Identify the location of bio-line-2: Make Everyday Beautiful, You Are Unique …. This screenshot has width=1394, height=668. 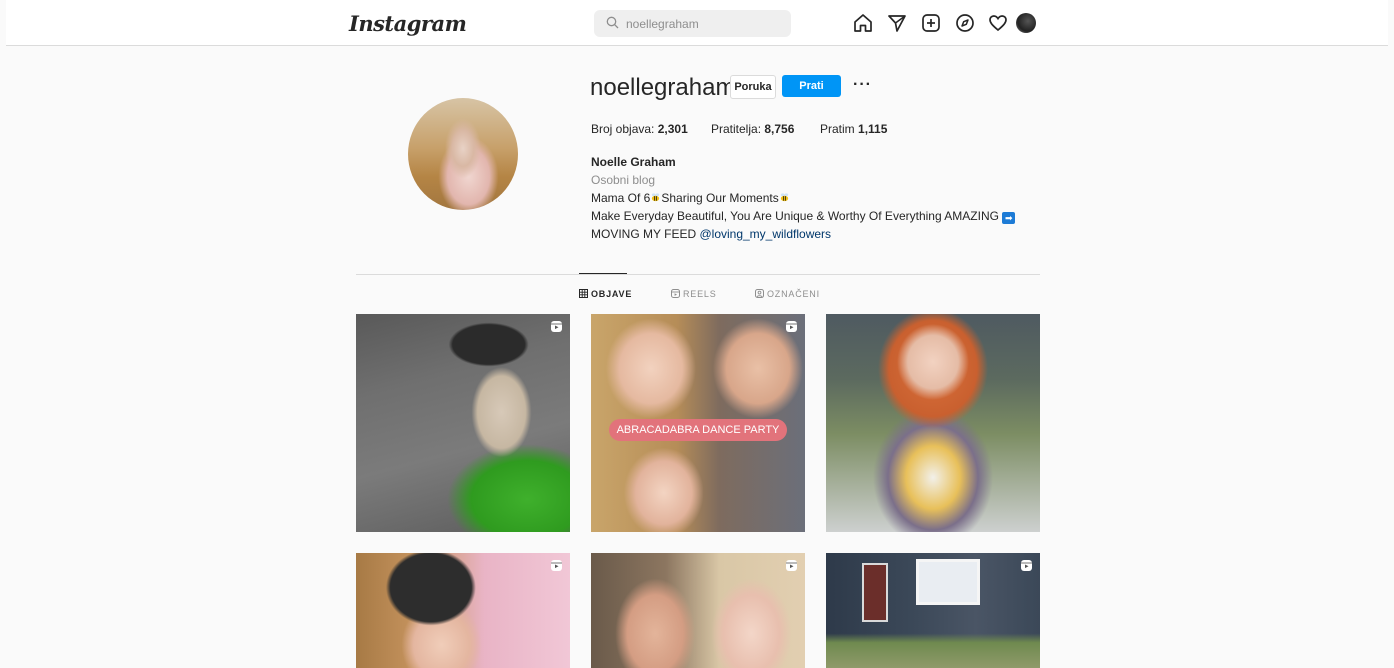
(803, 216).